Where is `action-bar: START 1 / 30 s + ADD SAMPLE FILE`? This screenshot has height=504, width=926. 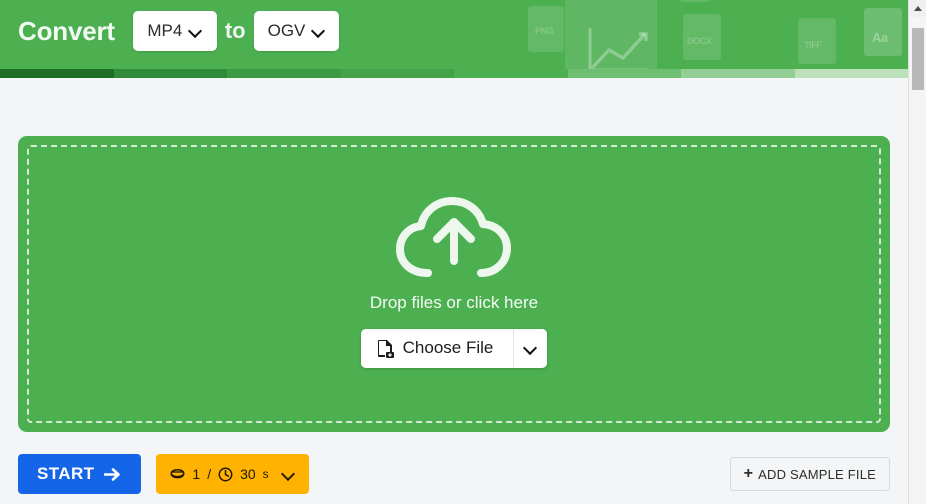 action-bar: START 1 / 30 s + ADD SAMPLE FILE is located at coordinates (454, 474).